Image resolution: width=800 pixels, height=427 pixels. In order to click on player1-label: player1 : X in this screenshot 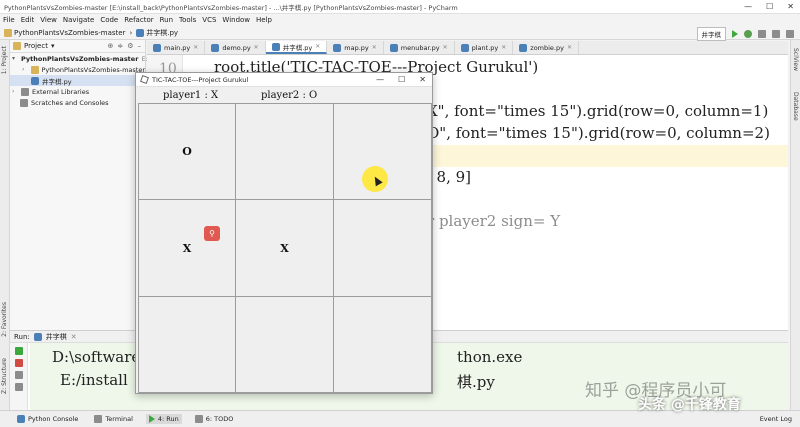, I will do `click(191, 95)`.